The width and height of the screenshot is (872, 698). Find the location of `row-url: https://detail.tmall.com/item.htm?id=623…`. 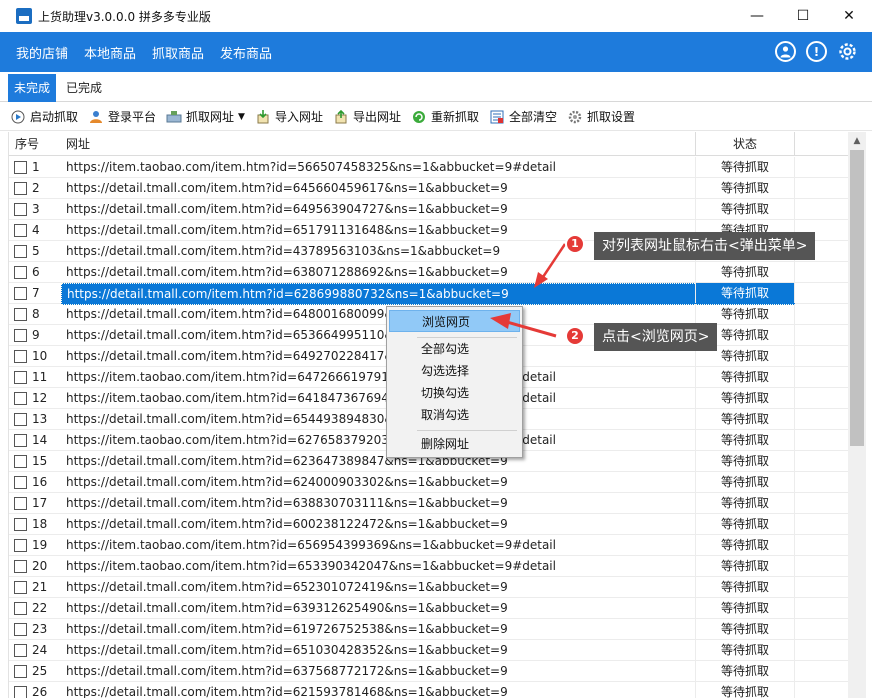

row-url: https://detail.tmall.com/item.htm?id=623… is located at coordinates (380, 461).